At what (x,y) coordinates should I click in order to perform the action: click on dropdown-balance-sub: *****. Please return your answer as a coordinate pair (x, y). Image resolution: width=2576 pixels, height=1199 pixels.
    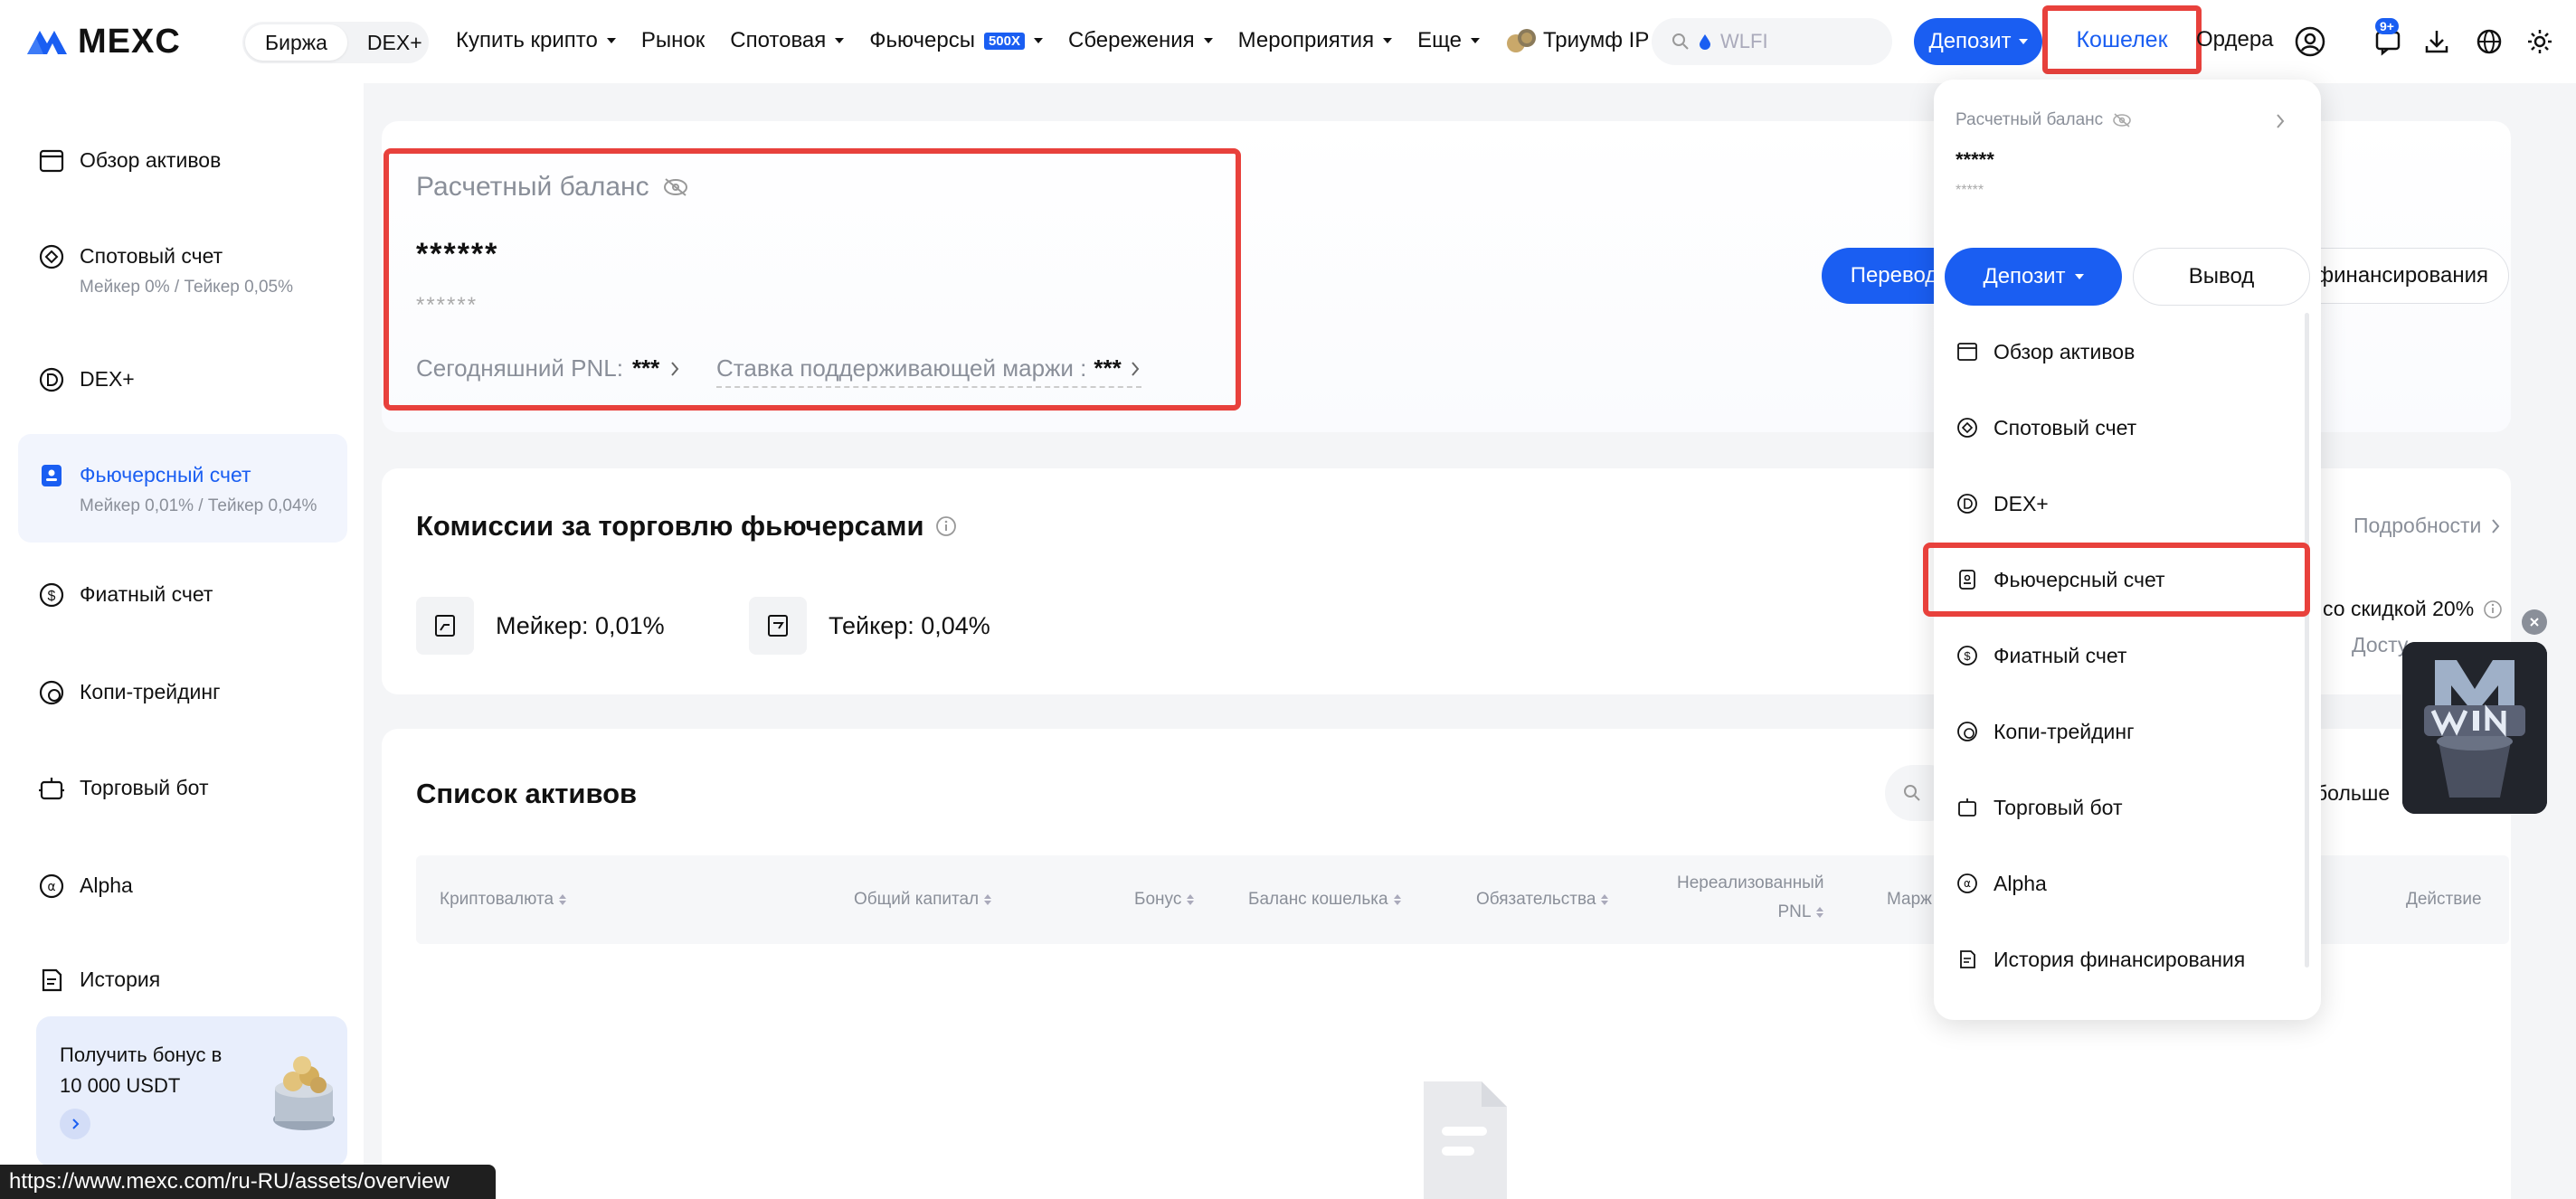
    Looking at the image, I should click on (1970, 190).